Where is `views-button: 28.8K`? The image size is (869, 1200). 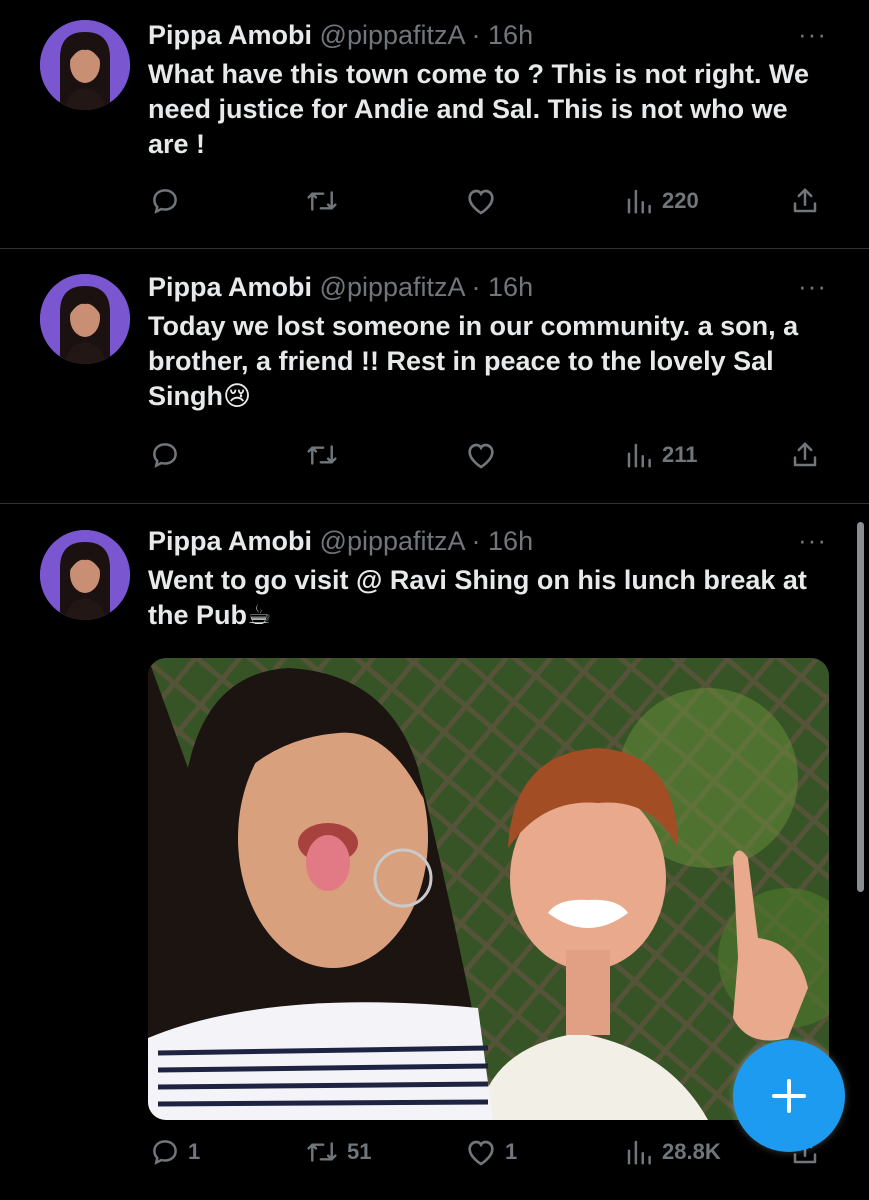 views-button: 28.8K is located at coordinates (672, 1152).